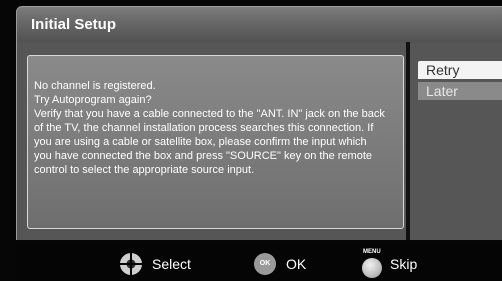  Describe the element at coordinates (280, 263) in the screenshot. I see `ok-hint: OK OK` at that location.